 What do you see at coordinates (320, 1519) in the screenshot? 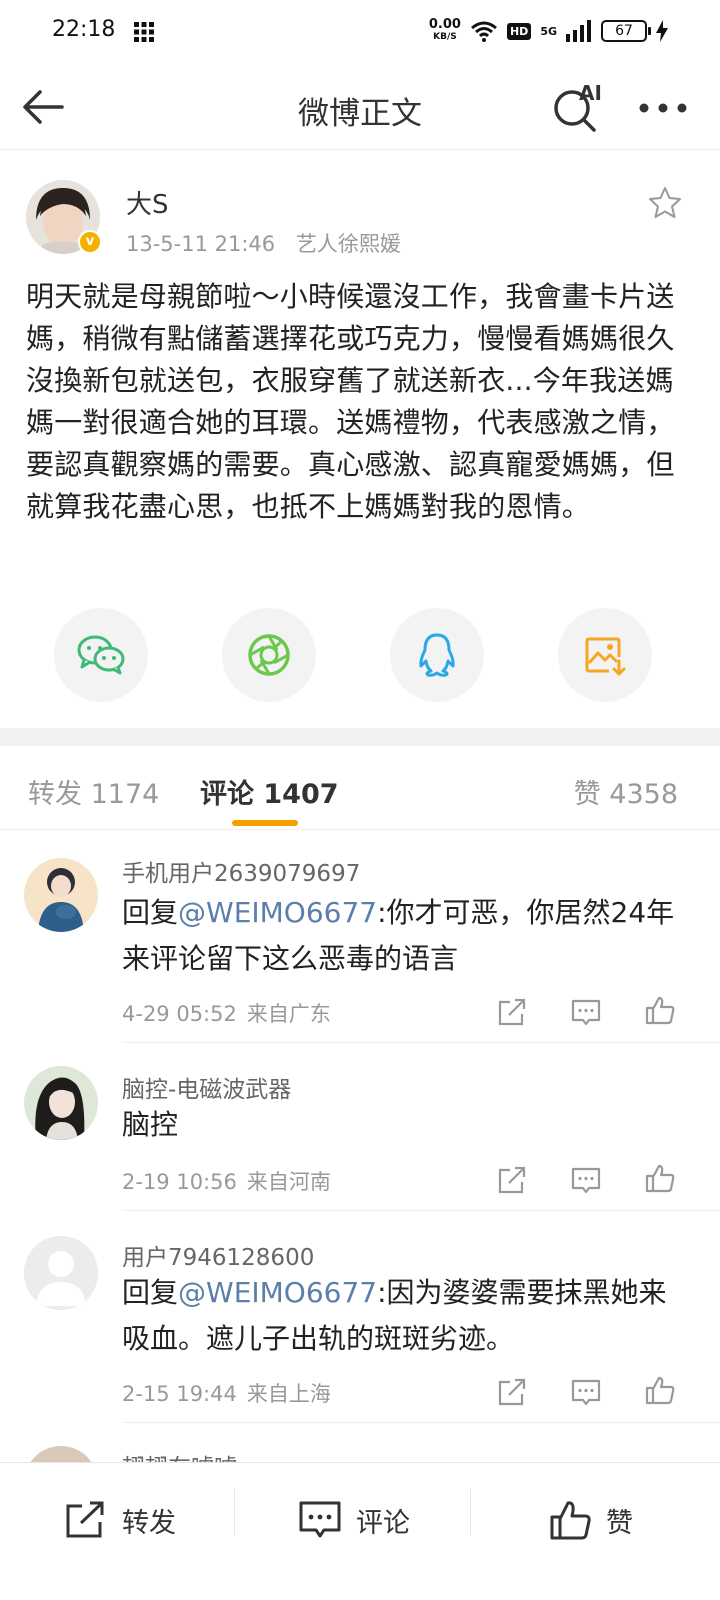
I see `comment-icon` at bounding box center [320, 1519].